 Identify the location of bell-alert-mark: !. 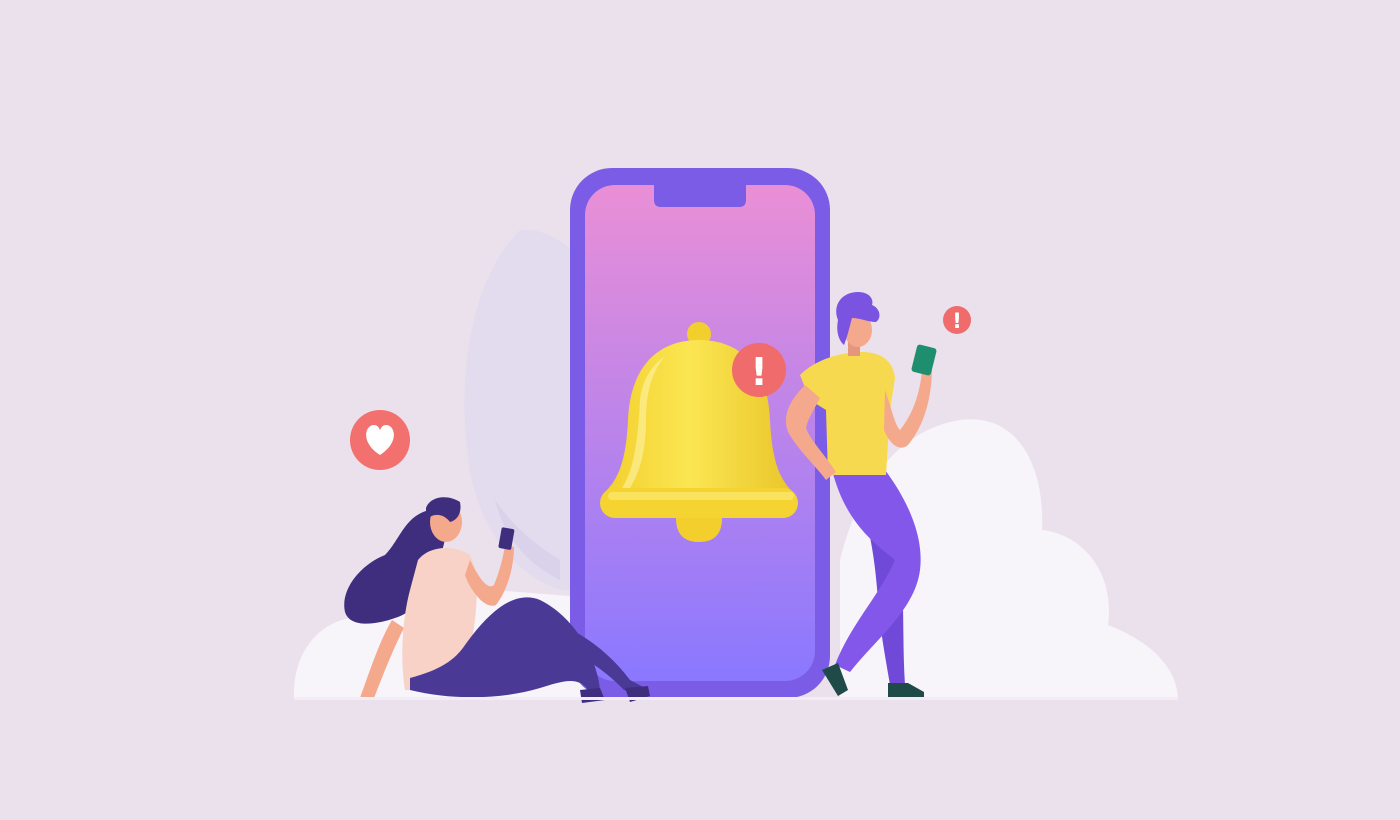
(758, 372).